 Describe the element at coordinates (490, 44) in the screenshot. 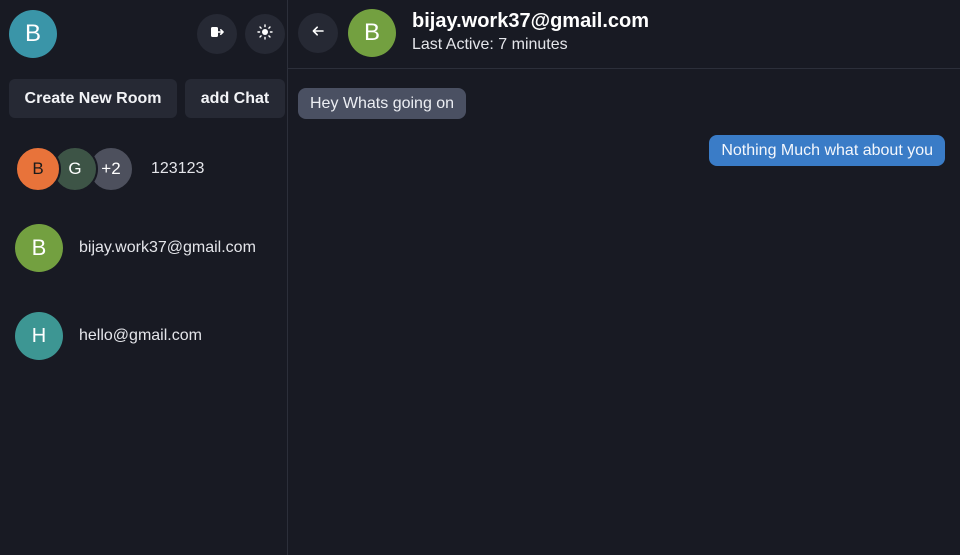

I see `last-active-status: Last Active: 7 minutes` at that location.